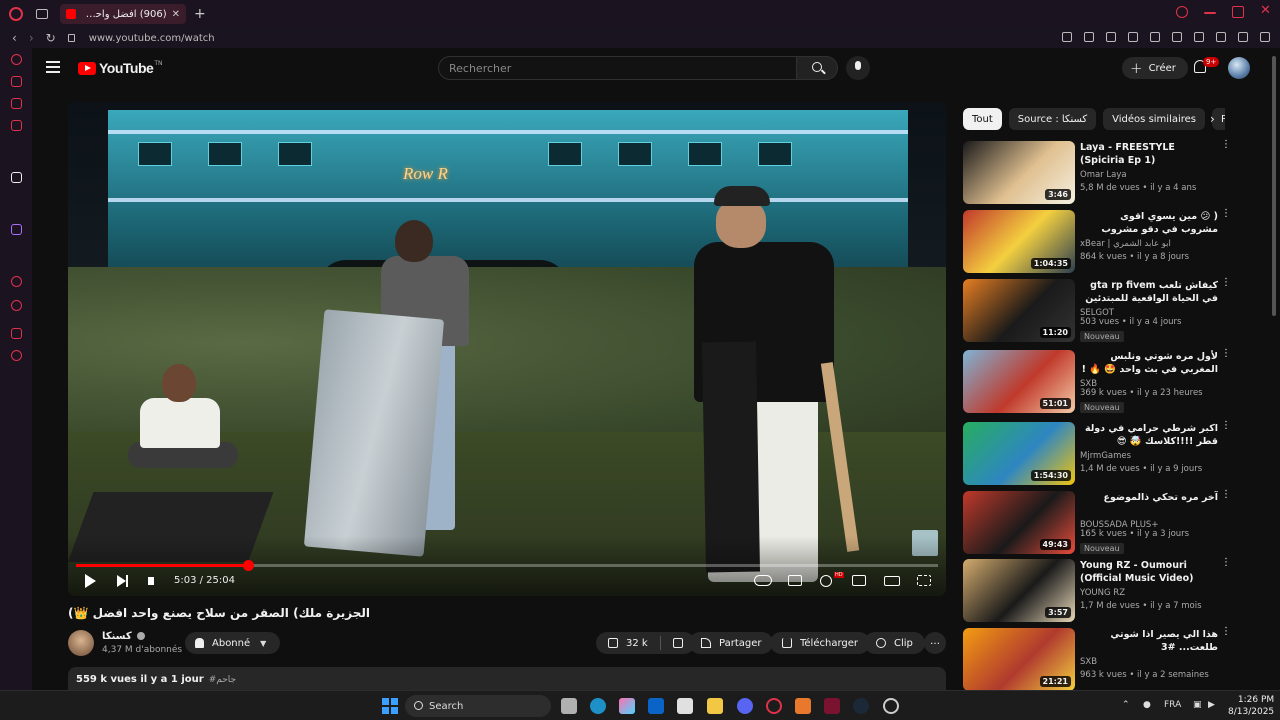  What do you see at coordinates (16, 333) in the screenshot?
I see `extensions-sidebar-icon` at bounding box center [16, 333].